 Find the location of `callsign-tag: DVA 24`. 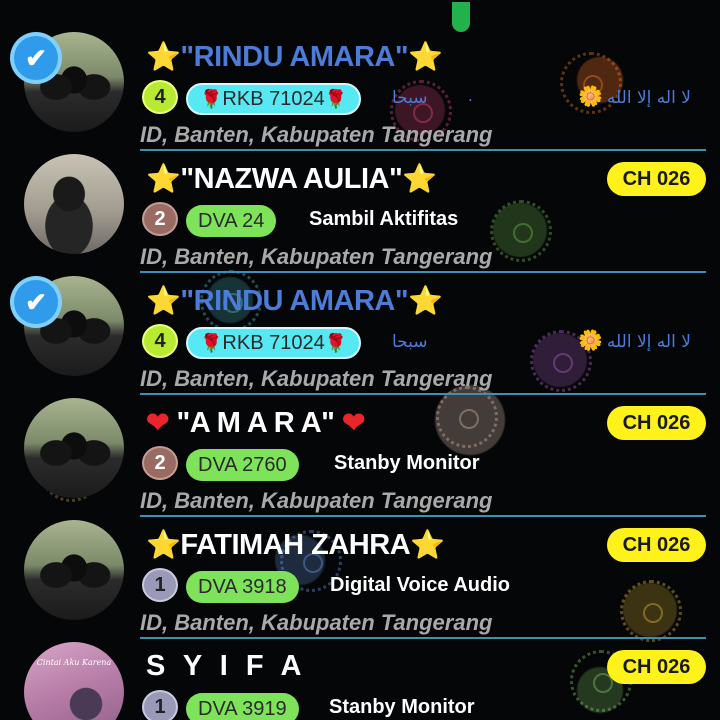

callsign-tag: DVA 24 is located at coordinates (231, 221).